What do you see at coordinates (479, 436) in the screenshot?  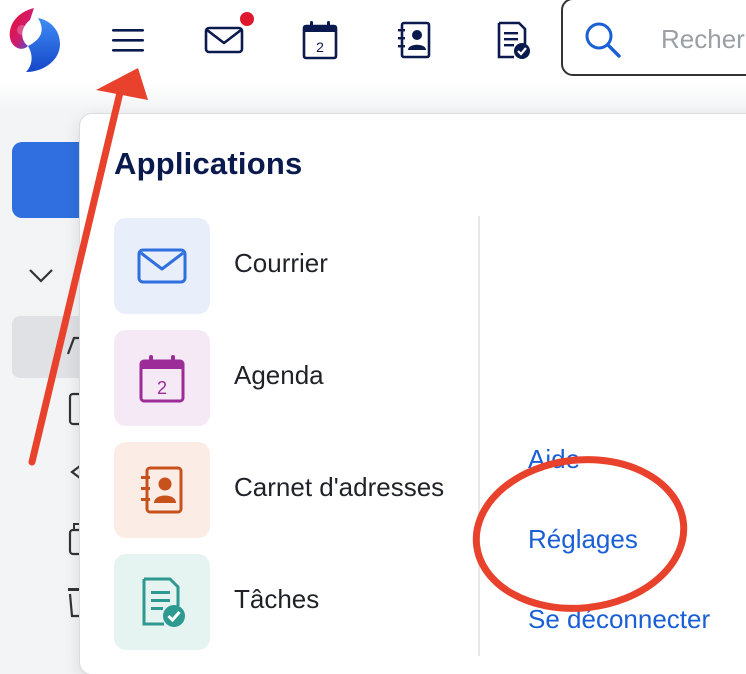 I see `panel-divider` at bounding box center [479, 436].